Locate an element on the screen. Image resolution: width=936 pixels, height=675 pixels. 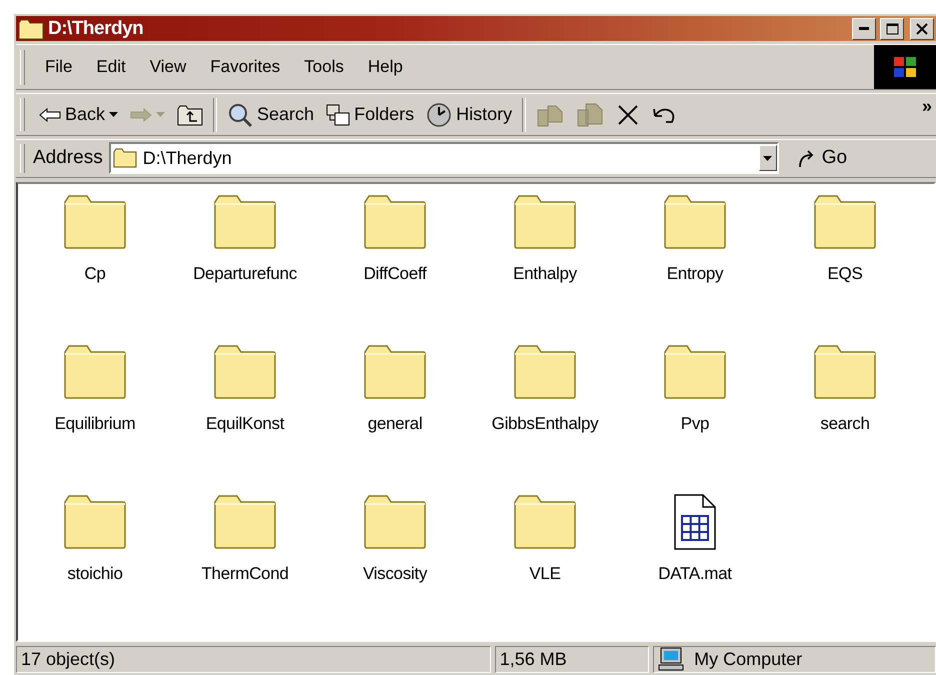
spreadsheet-file-icon is located at coordinates (695, 522).